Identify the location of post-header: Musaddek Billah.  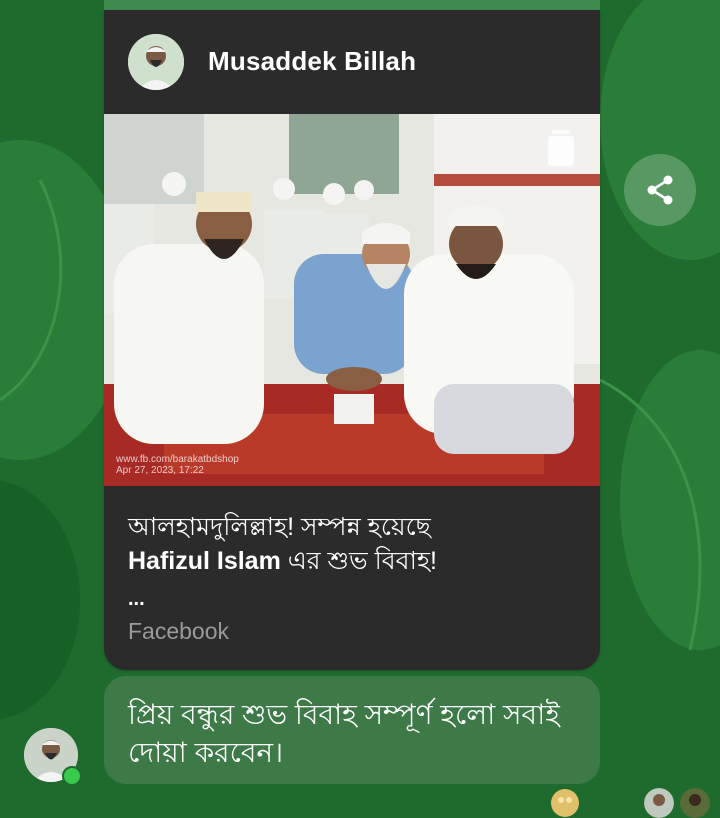
(352, 62).